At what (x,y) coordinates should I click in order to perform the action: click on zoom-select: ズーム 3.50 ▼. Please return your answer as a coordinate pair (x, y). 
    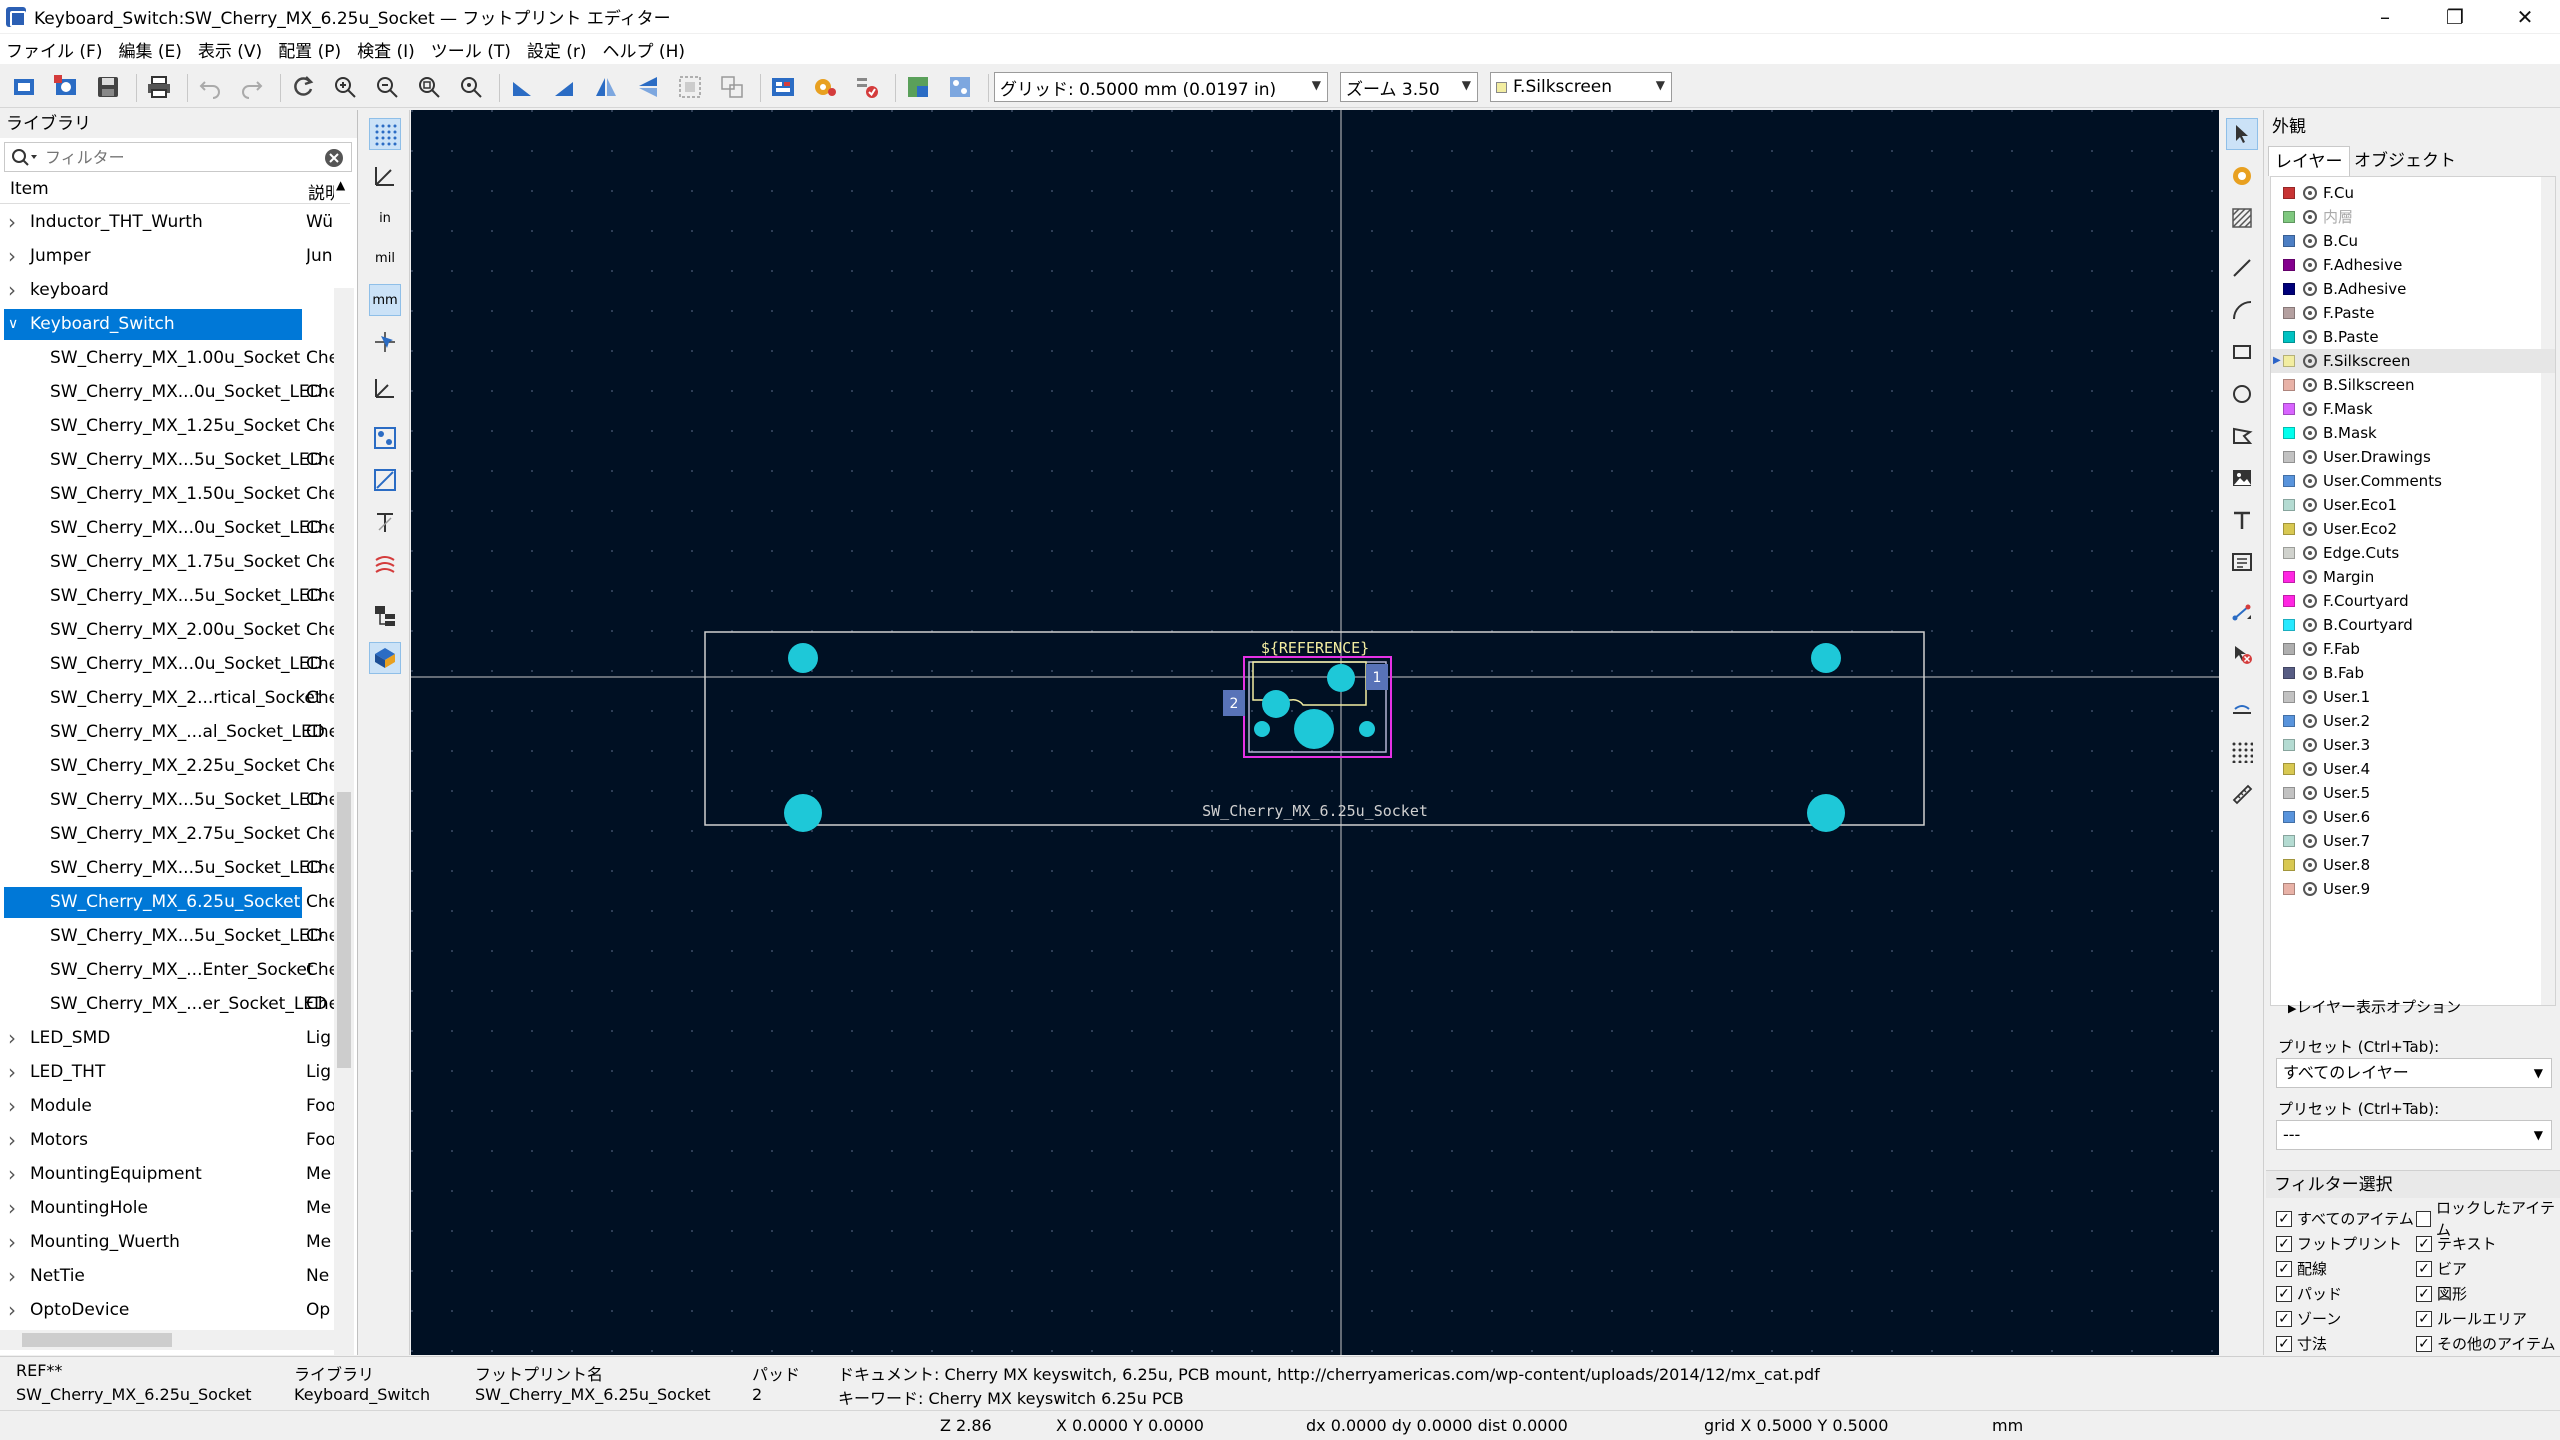
    Looking at the image, I should click on (1409, 87).